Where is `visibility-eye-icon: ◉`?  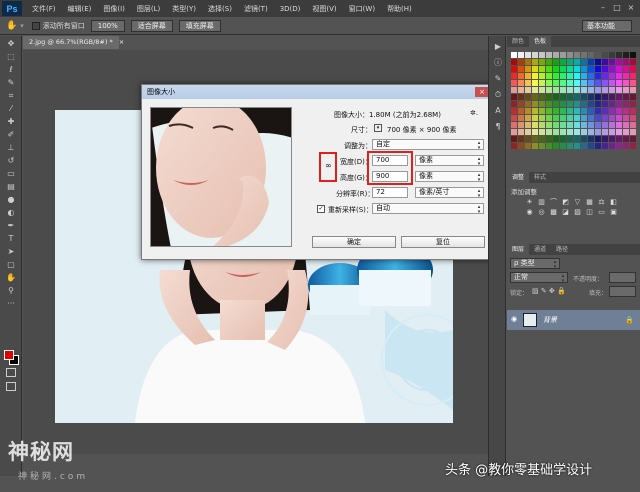 visibility-eye-icon: ◉ is located at coordinates (514, 319).